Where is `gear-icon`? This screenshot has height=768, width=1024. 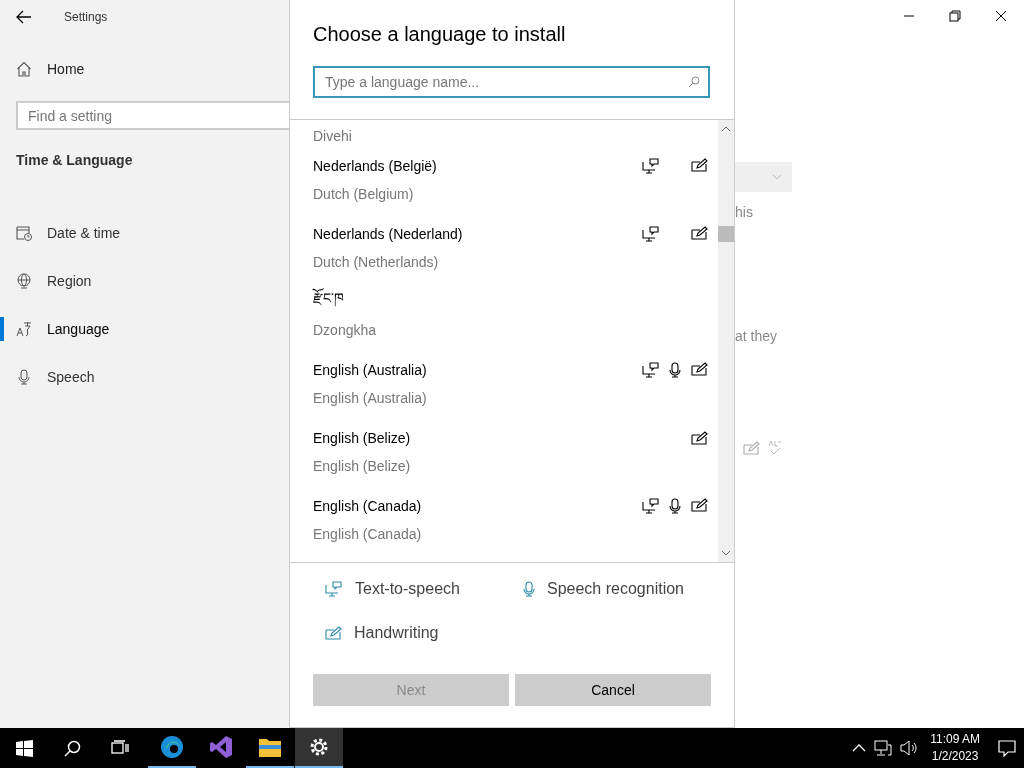 gear-icon is located at coordinates (319, 747).